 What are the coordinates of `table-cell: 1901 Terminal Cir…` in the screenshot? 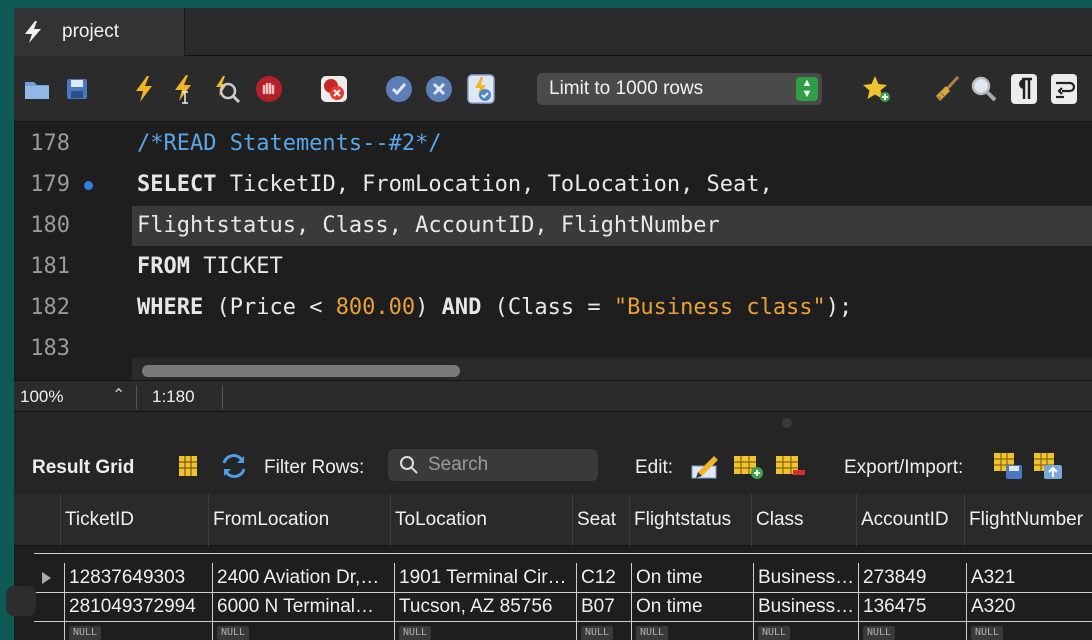 It's located at (483, 577).